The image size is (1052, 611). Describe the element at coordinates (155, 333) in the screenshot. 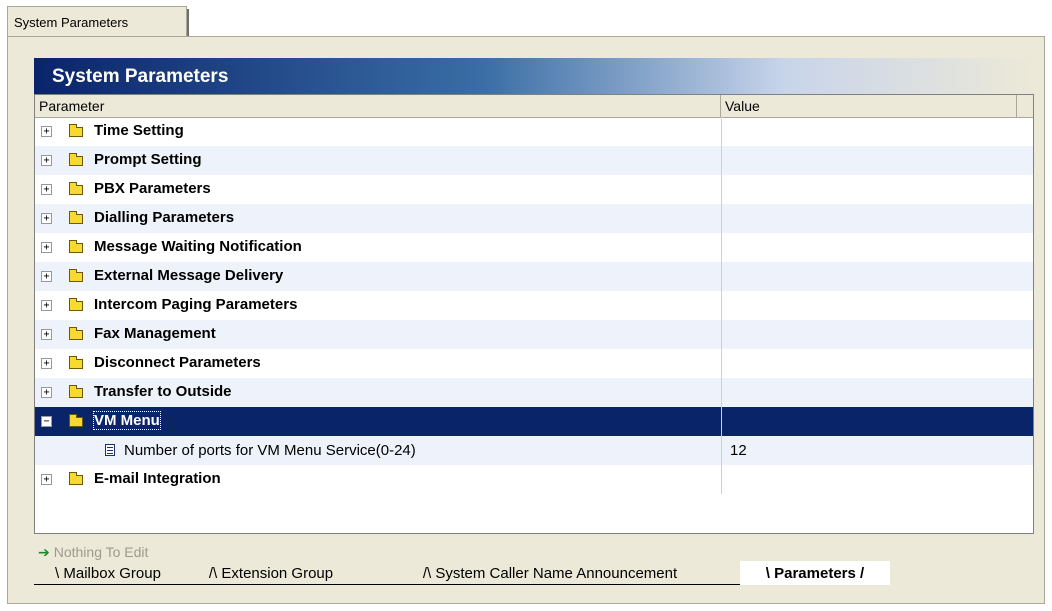

I see `tree-row-label: Fax Management` at that location.